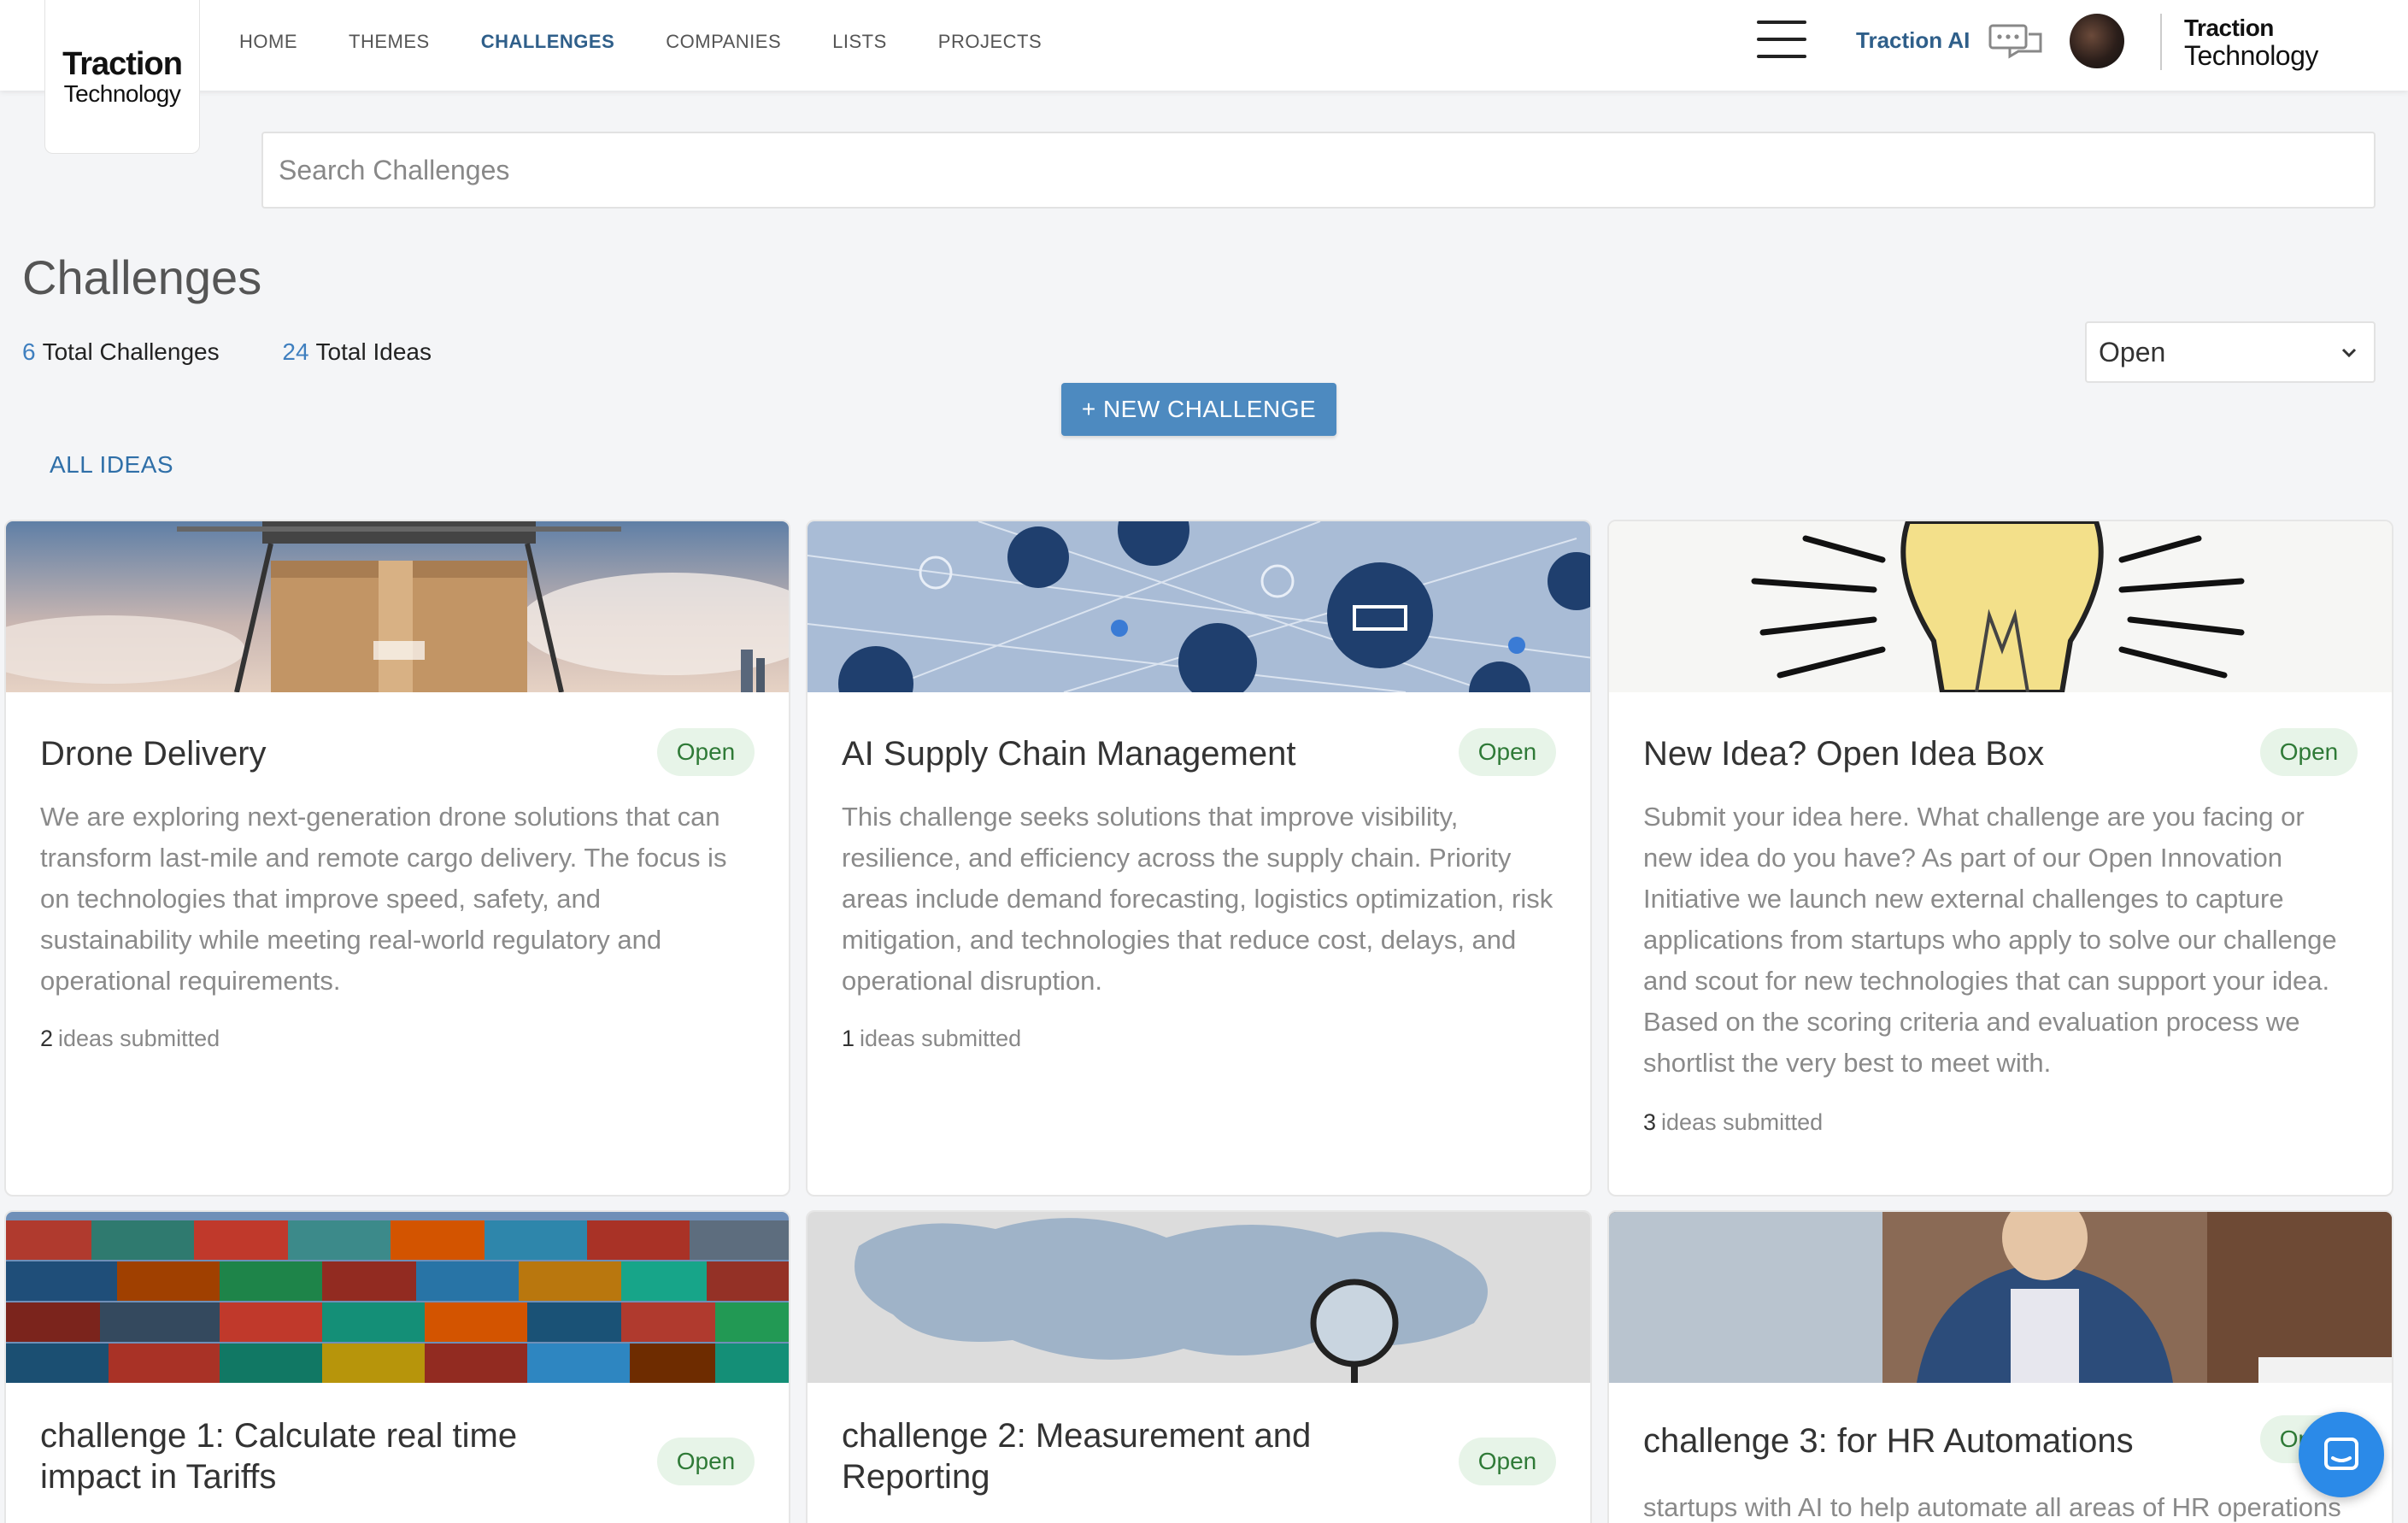 This screenshot has height=1523, width=2408. What do you see at coordinates (122, 64) in the screenshot?
I see `brand-logo-line1: Traction` at bounding box center [122, 64].